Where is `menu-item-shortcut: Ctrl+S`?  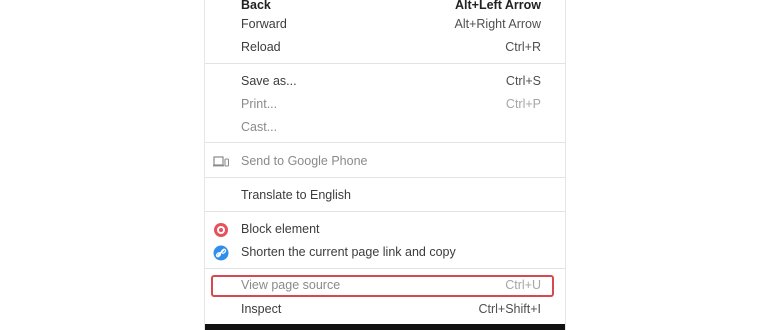 menu-item-shortcut: Ctrl+S is located at coordinates (523, 81).